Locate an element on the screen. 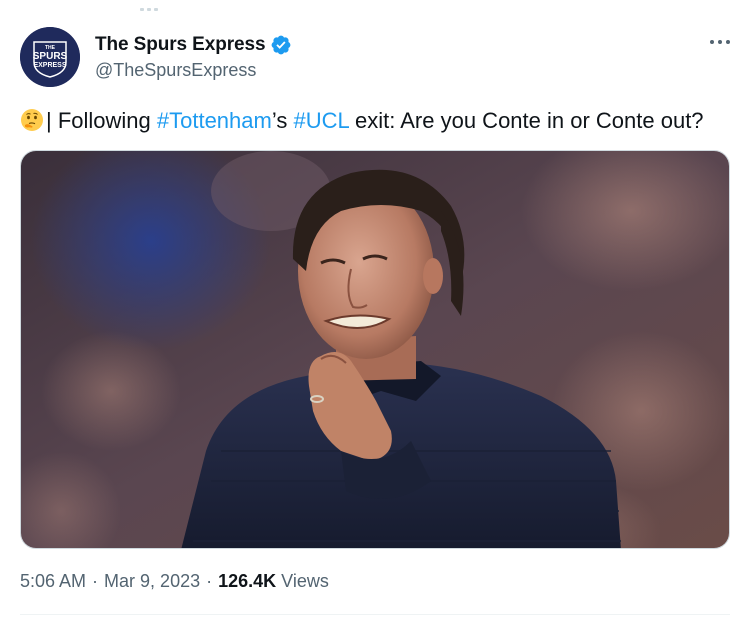 This screenshot has height=631, width=750. views-label: Views is located at coordinates (305, 581).